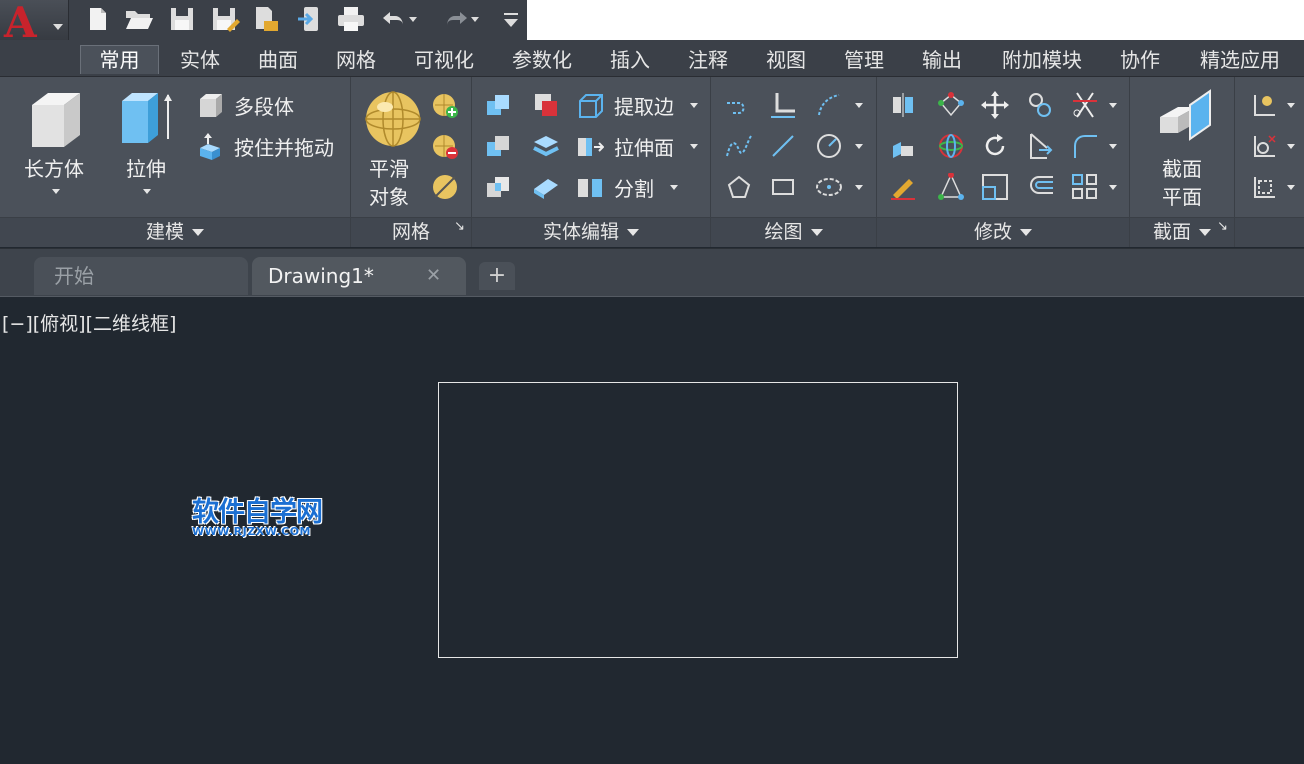 Image resolution: width=1304 pixels, height=764 pixels. I want to click on interfere-icon, so click(546, 105).